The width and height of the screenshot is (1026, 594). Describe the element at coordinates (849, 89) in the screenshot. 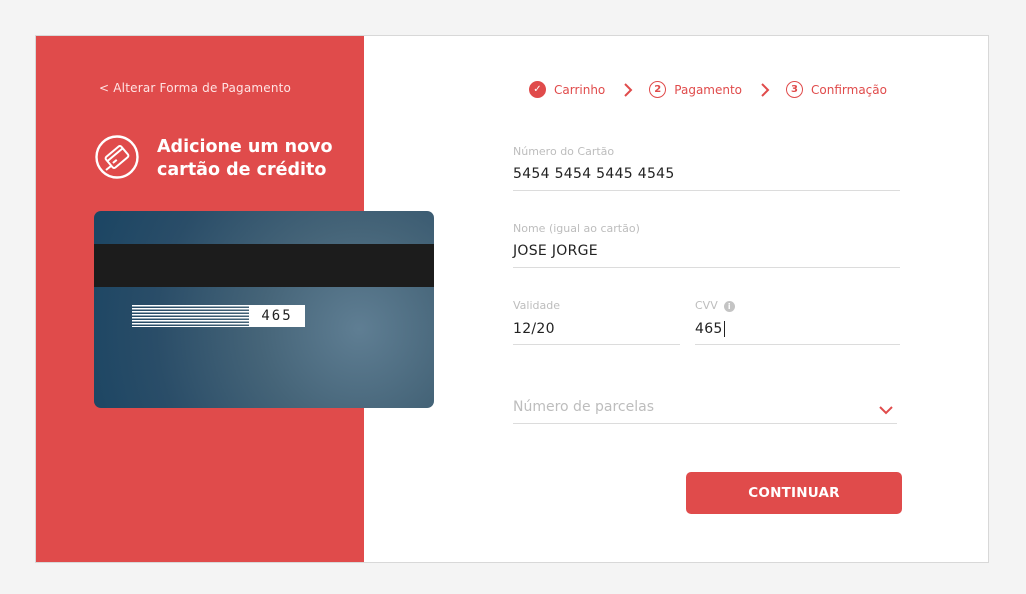

I see `step-confirmation-label: Confirmação` at that location.